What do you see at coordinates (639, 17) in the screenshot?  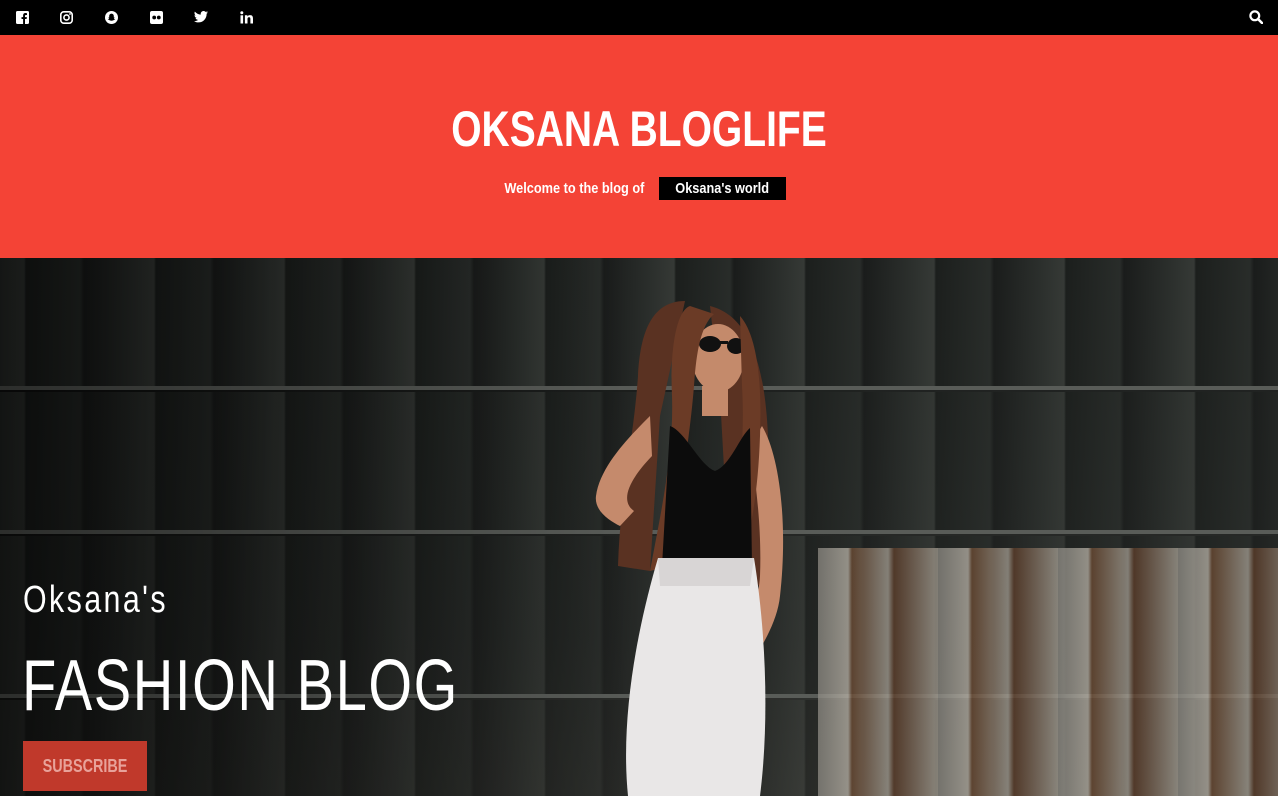 I see `top-bar` at bounding box center [639, 17].